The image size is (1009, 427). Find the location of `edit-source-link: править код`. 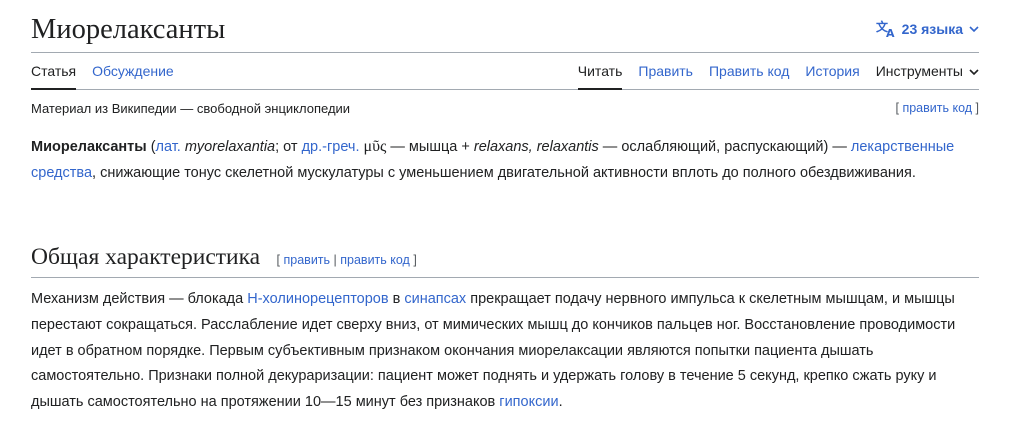

edit-source-link: править код is located at coordinates (937, 108).